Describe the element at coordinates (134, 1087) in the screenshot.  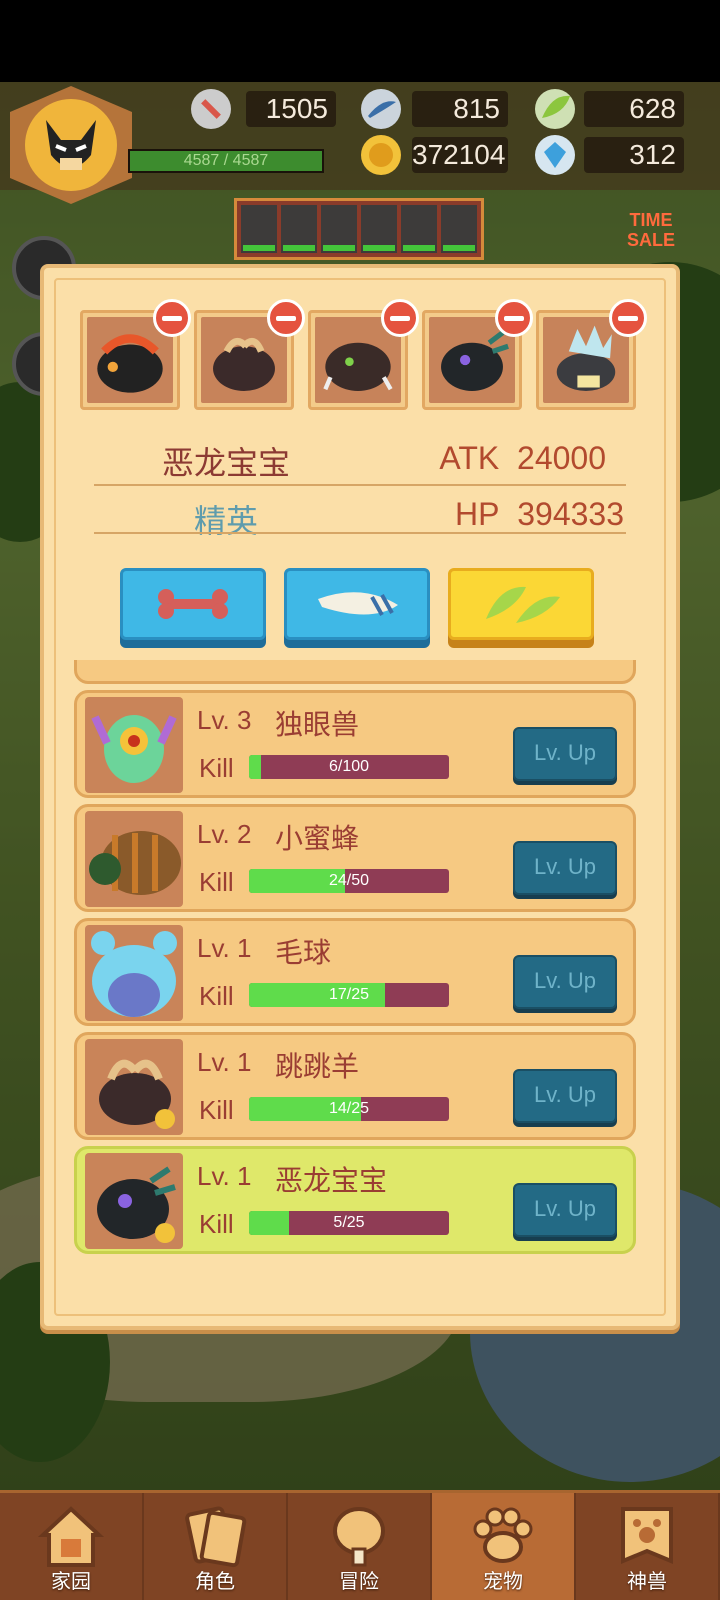
I see `ram-dragon-icon` at that location.